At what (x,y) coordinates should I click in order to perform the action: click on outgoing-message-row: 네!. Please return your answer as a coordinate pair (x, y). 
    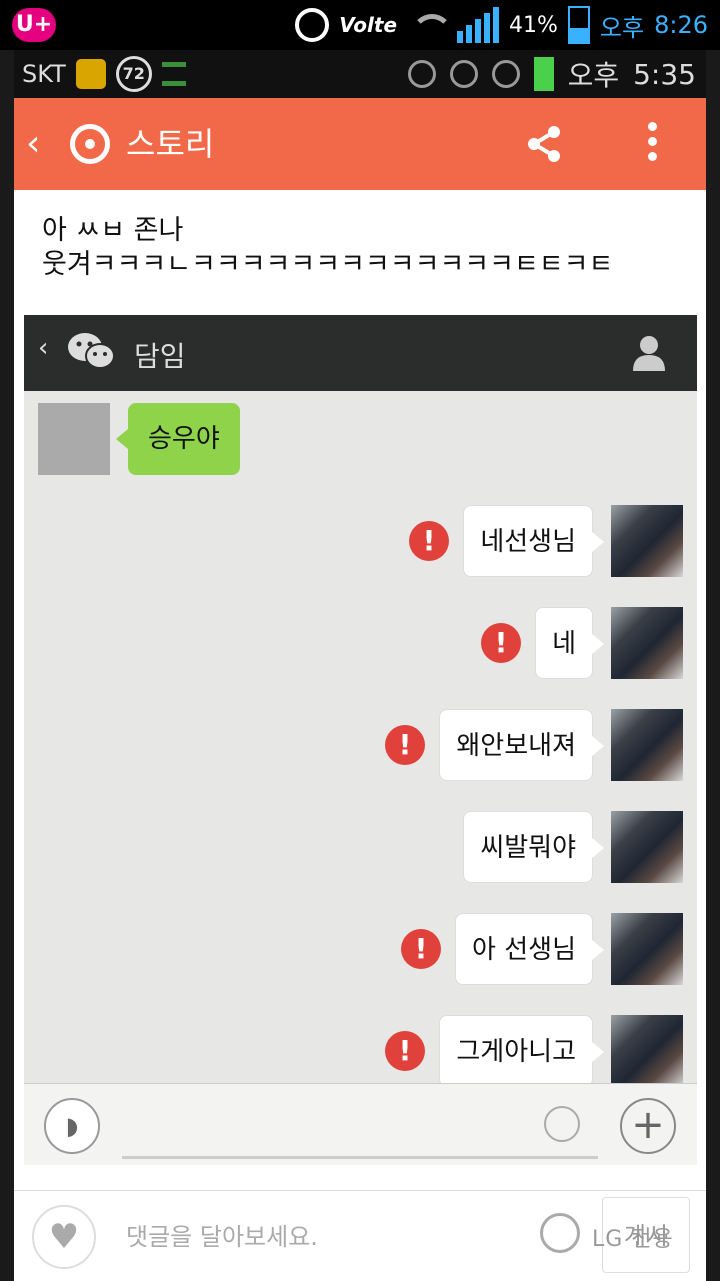
    Looking at the image, I should click on (363, 643).